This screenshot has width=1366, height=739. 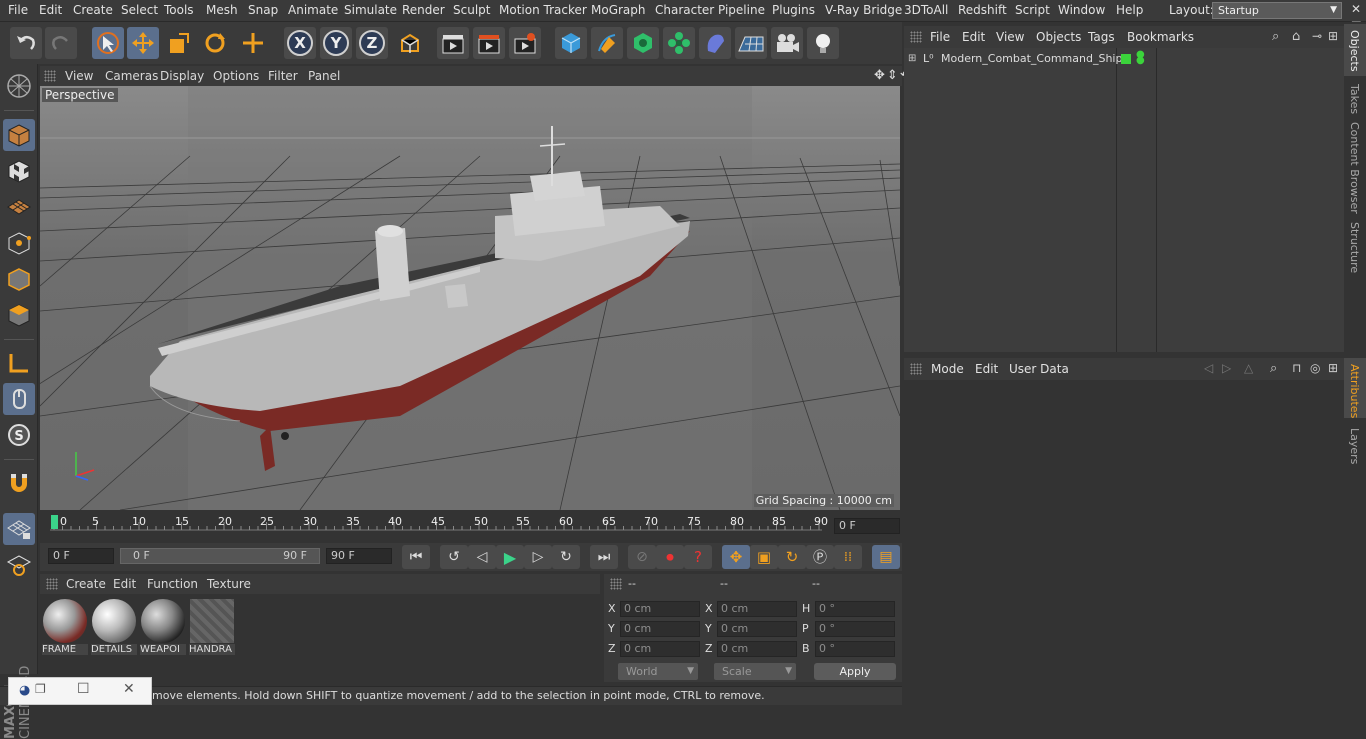 I want to click on attribute-menu-mode: Mode, so click(x=947, y=369).